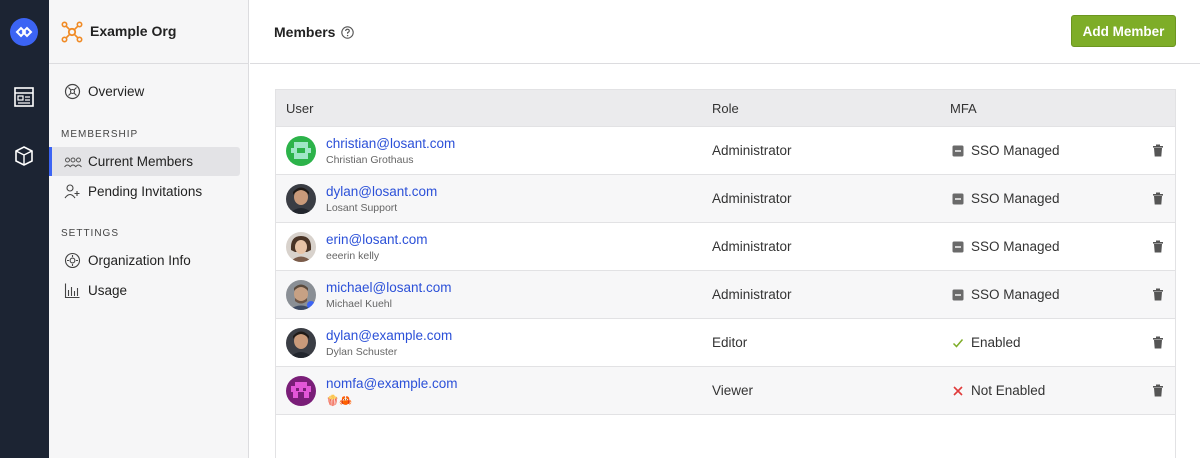  I want to click on membership-heading: MEMBERSHIP, so click(100, 134).